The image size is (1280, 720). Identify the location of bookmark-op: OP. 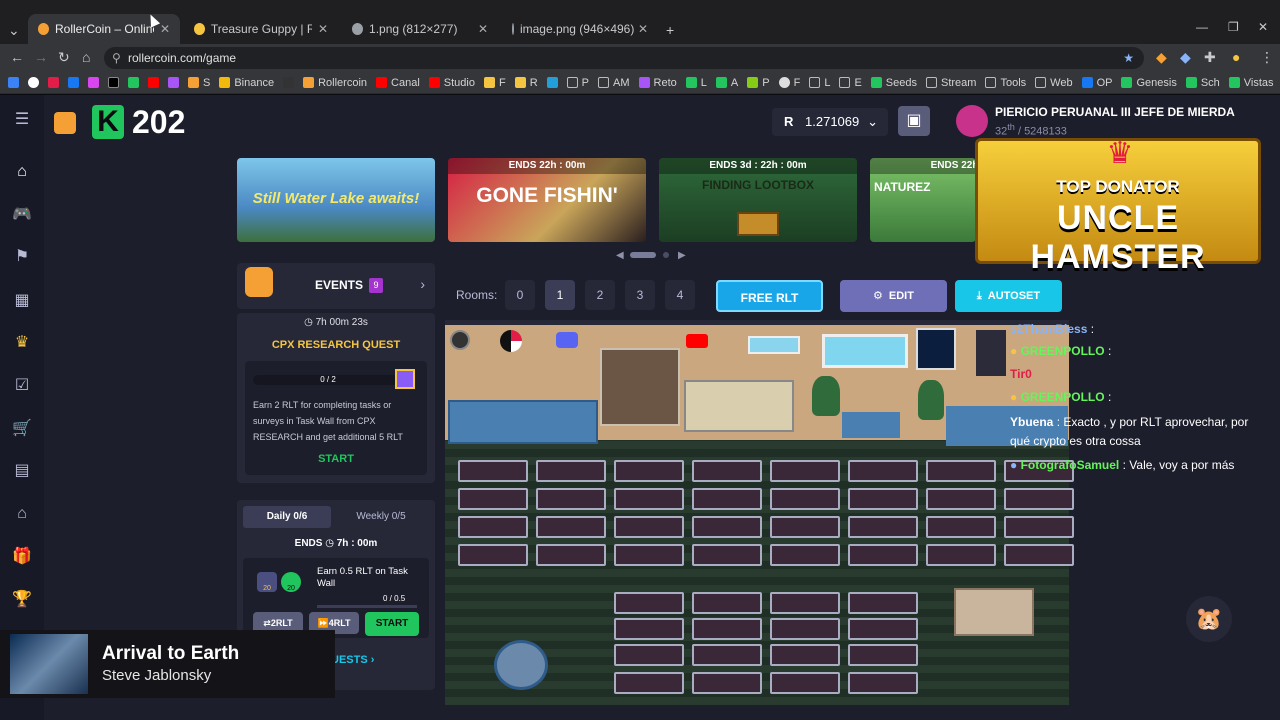
(1096, 83).